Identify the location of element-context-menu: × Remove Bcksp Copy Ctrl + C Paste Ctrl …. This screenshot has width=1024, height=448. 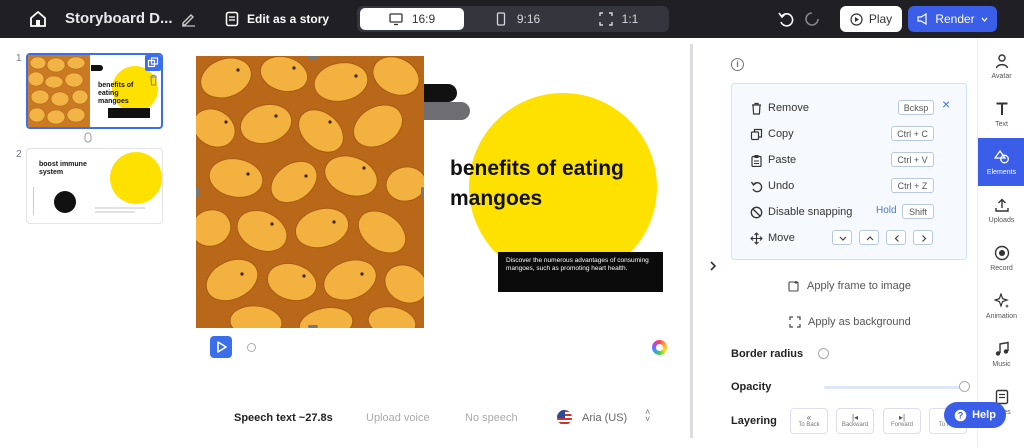
(849, 171).